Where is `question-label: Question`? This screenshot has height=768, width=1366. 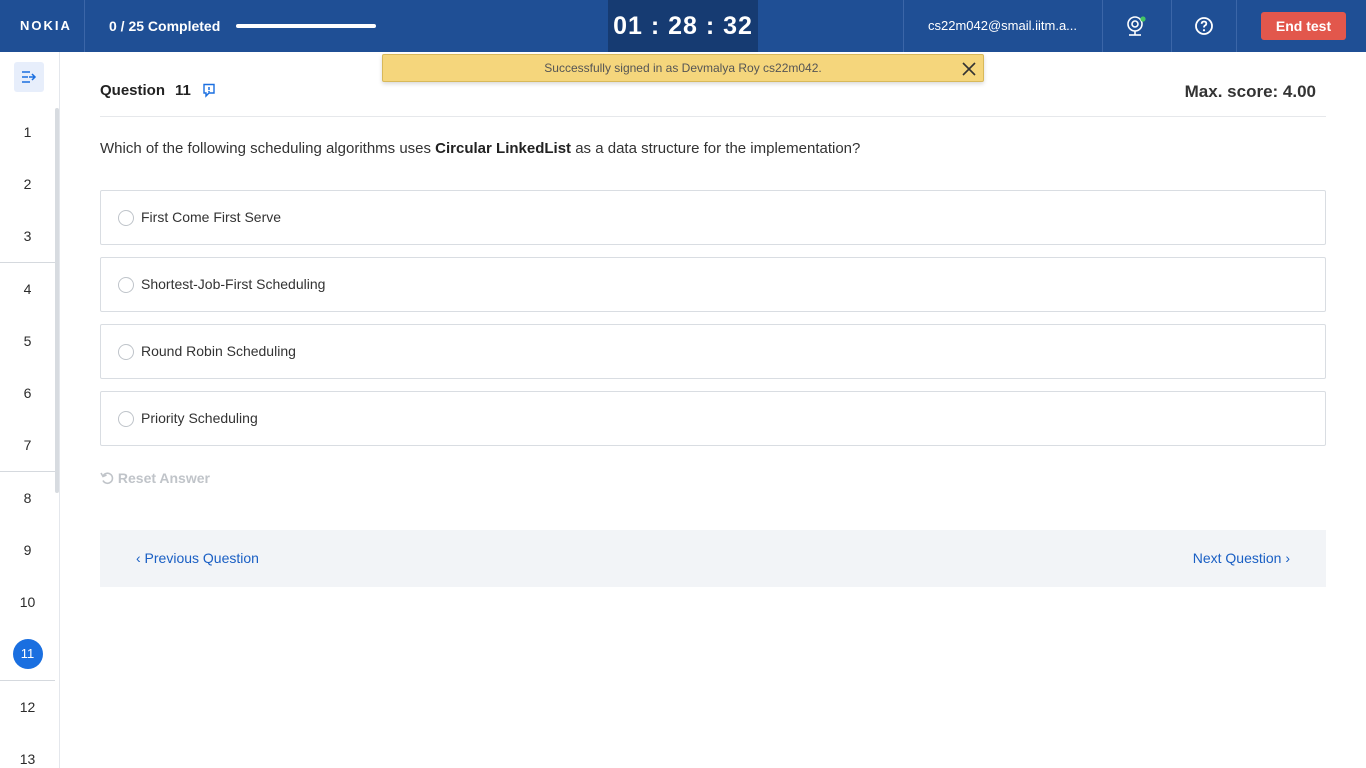
question-label: Question is located at coordinates (133, 90).